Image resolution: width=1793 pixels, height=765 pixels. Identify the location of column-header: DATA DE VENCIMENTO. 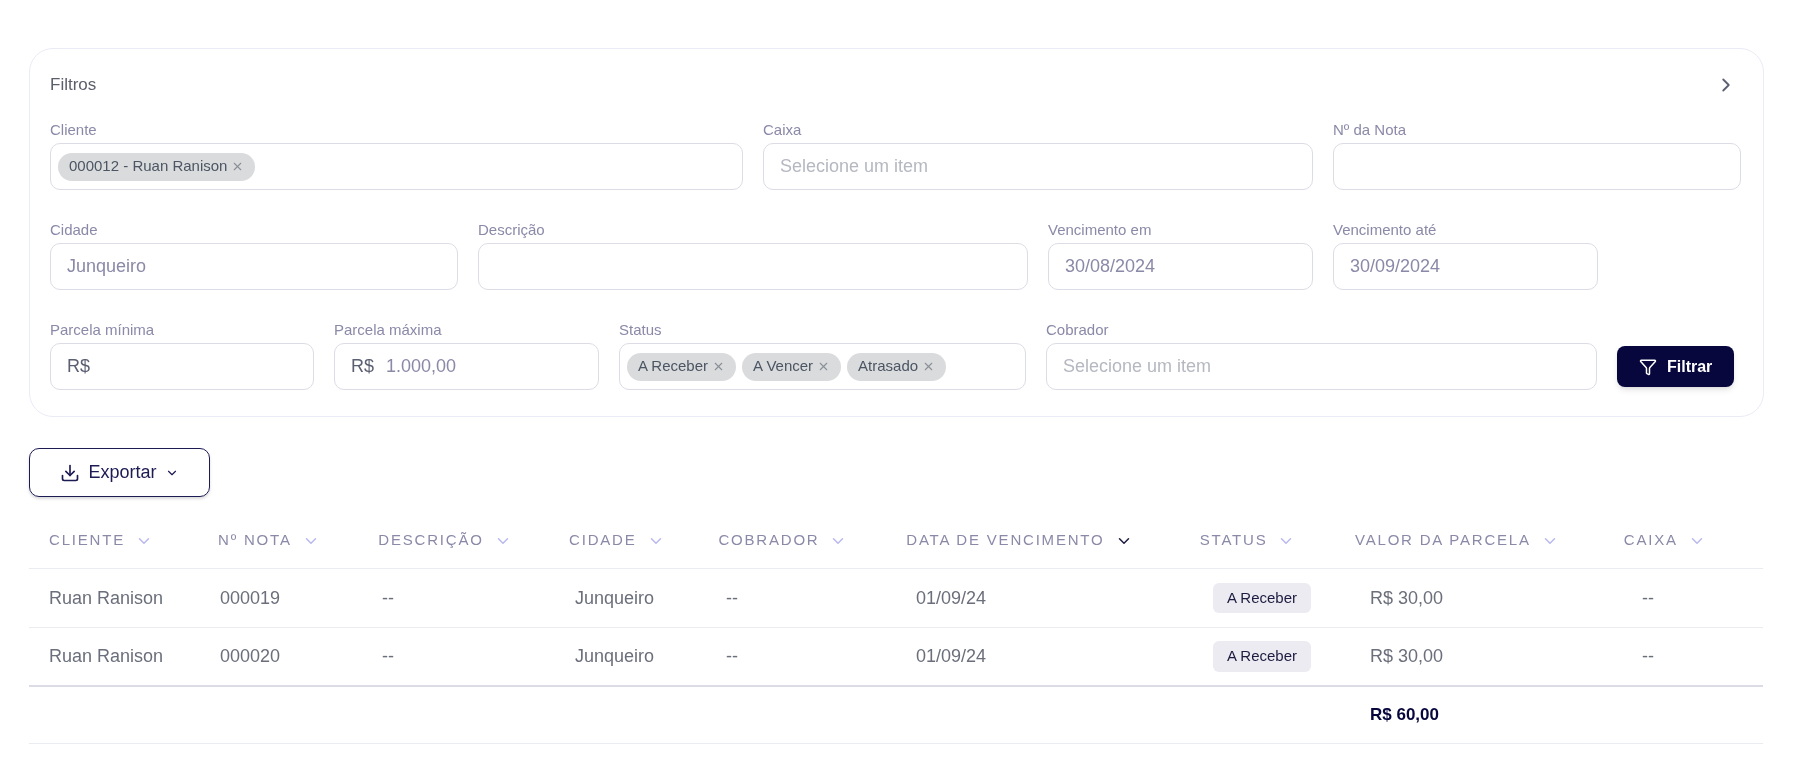
(1005, 540).